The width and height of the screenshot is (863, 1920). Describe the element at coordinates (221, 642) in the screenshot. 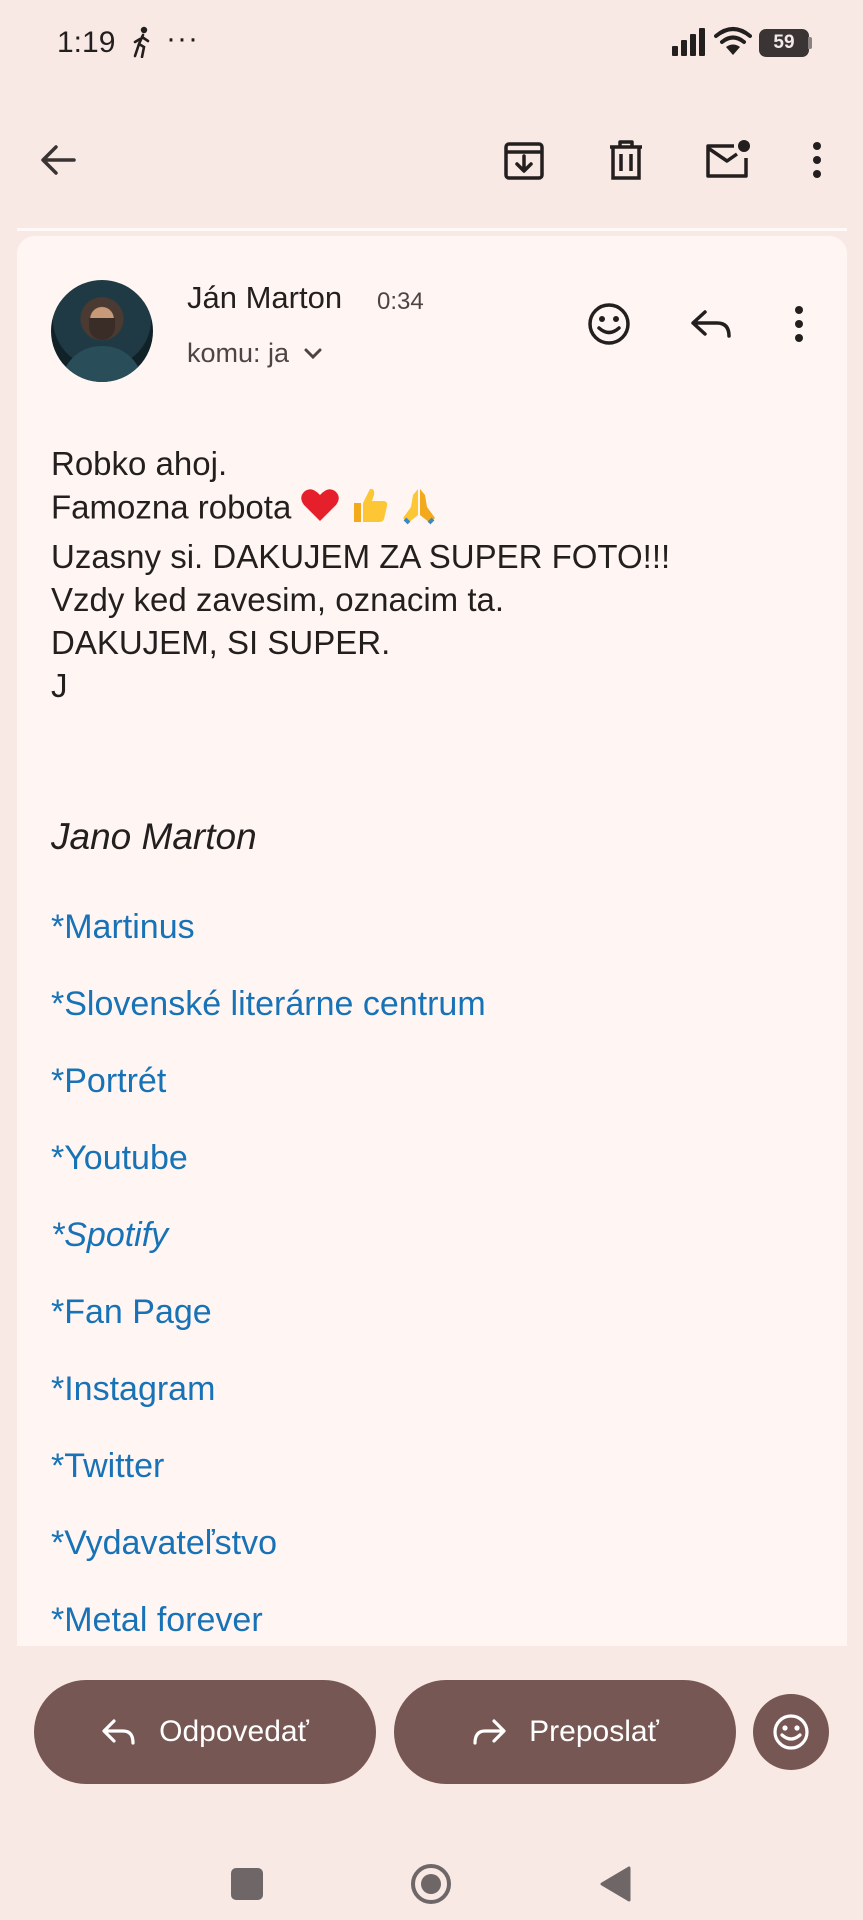

I see `body-line: DAKUJEM, SI SUPER.` at that location.